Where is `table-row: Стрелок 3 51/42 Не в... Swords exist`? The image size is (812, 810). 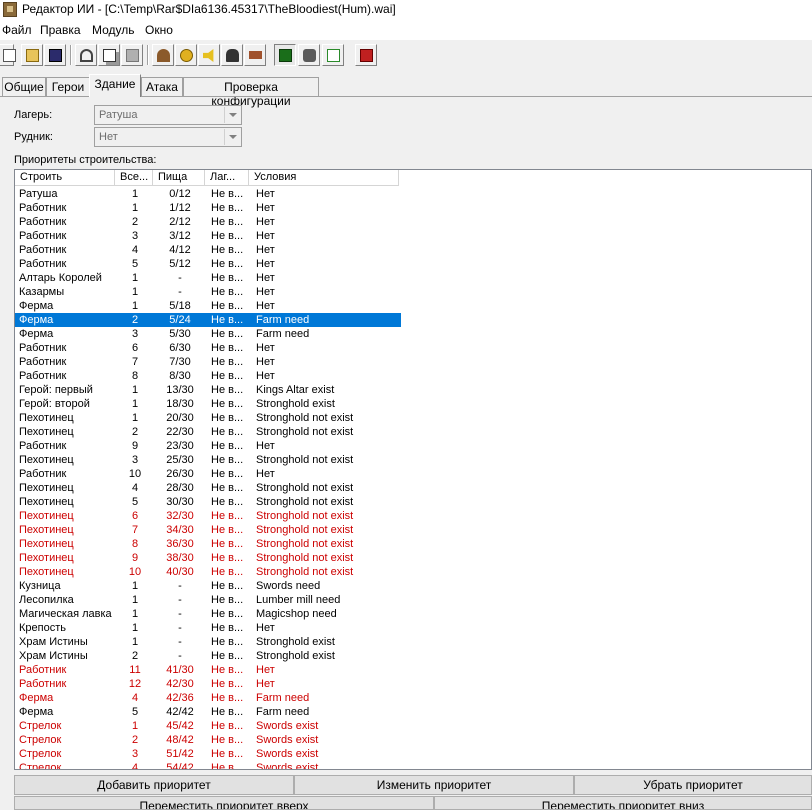 table-row: Стрелок 3 51/42 Не в... Swords exist is located at coordinates (208, 754).